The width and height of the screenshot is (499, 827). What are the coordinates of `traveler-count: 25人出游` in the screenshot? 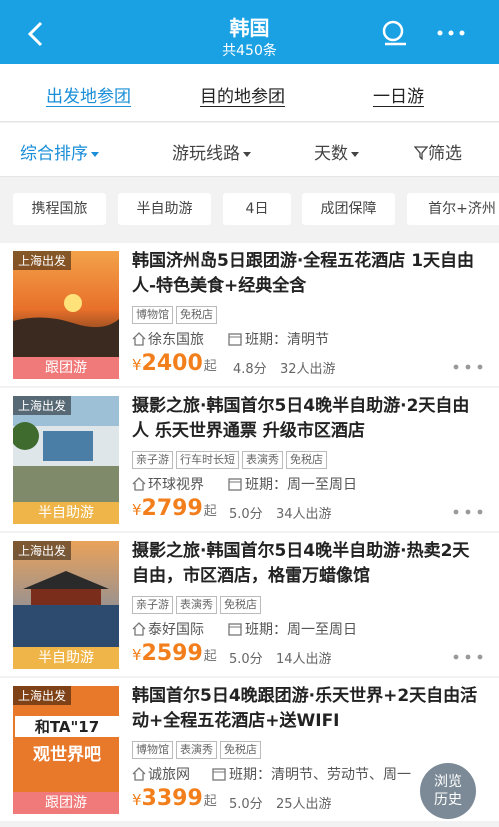 It's located at (304, 804).